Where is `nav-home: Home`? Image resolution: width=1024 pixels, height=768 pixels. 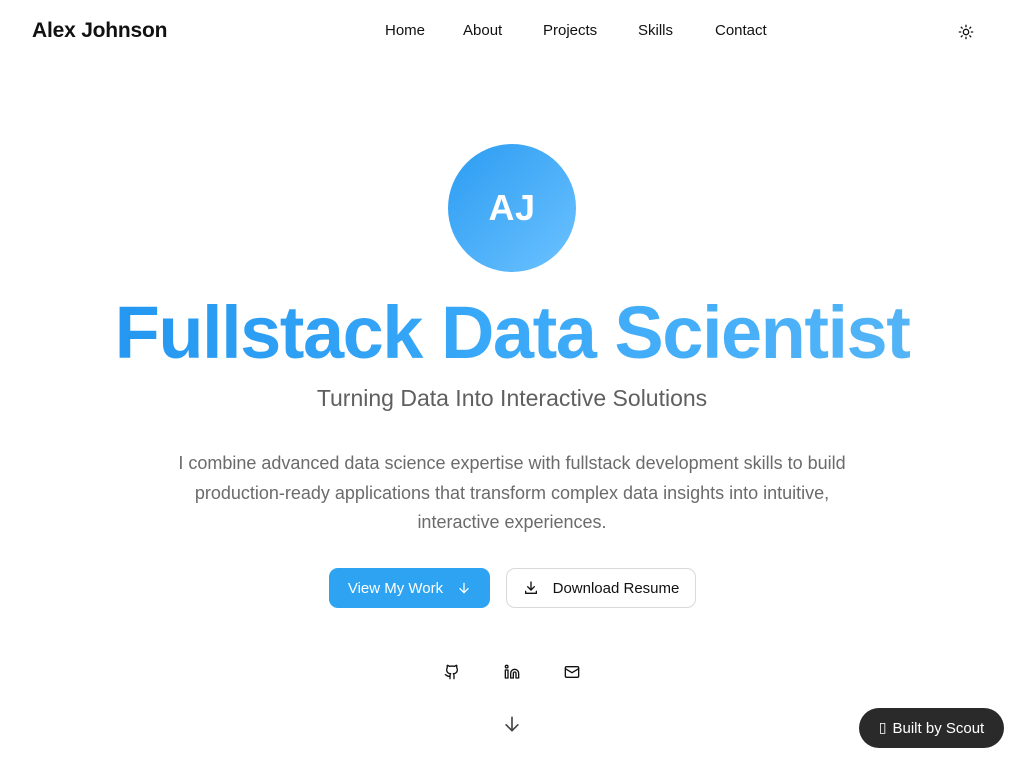 nav-home: Home is located at coordinates (405, 30).